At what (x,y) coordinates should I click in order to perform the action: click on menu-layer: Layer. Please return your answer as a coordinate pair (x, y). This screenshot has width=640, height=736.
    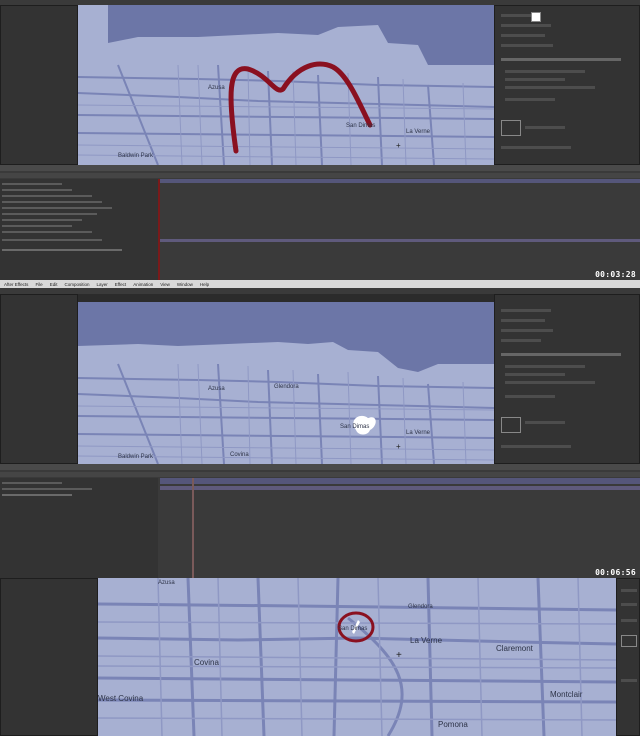
    Looking at the image, I should click on (101, 284).